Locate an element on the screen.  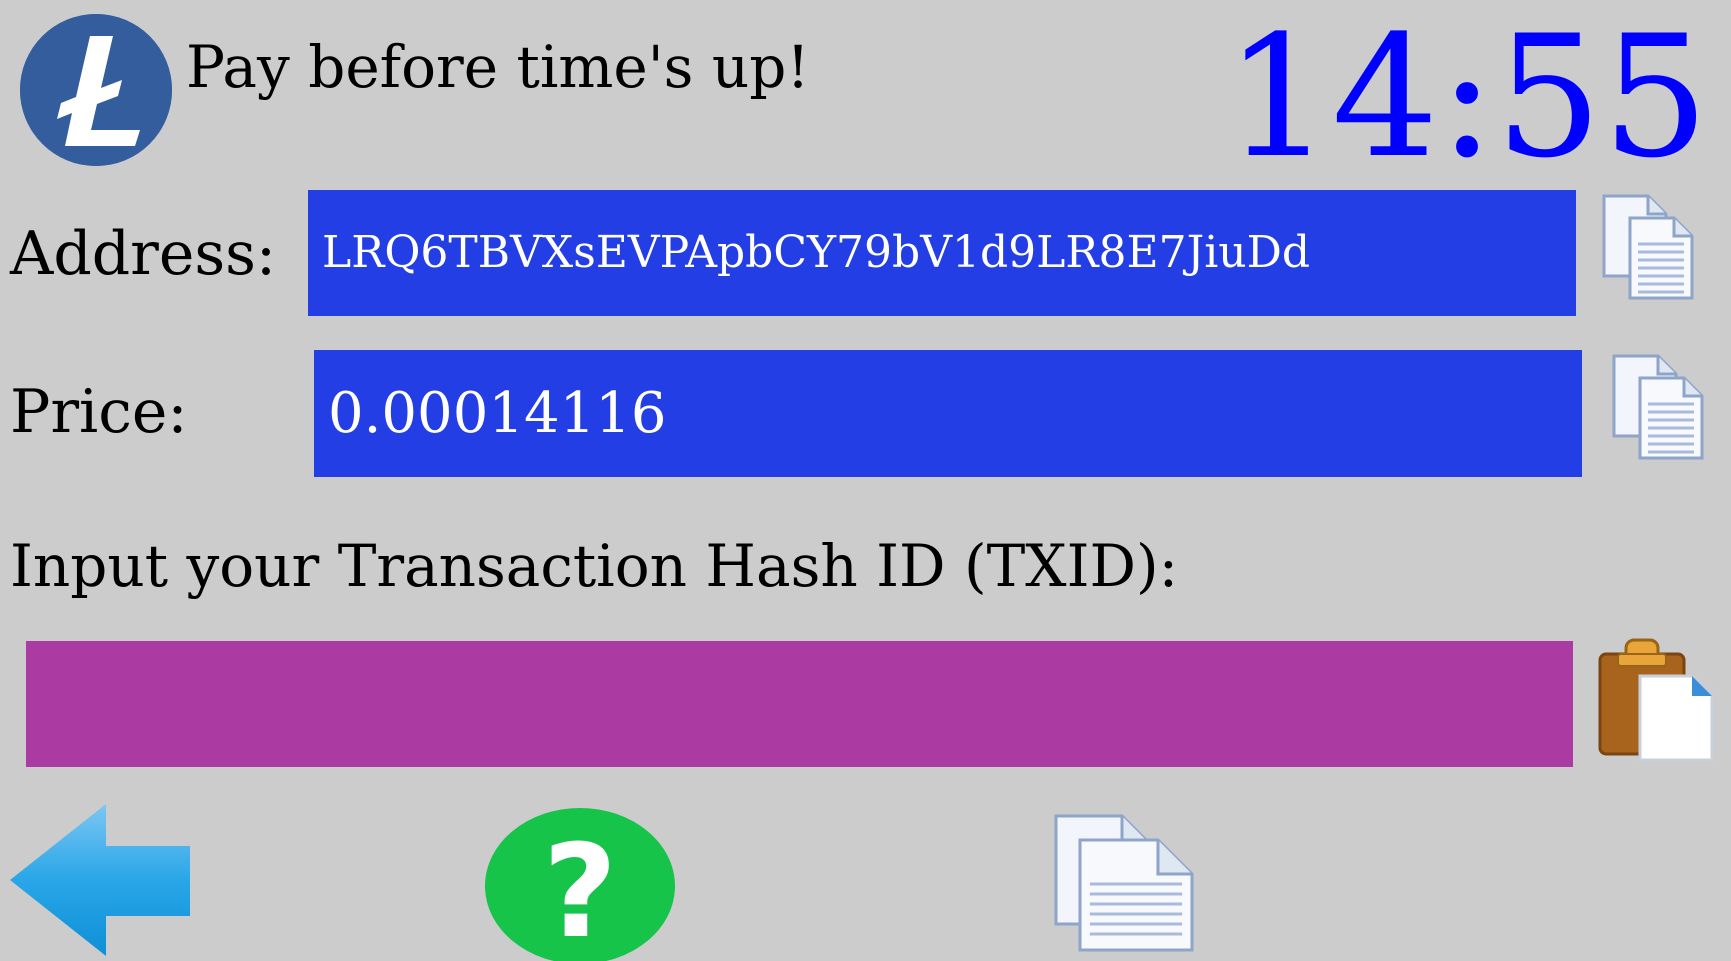
price-label: Price: is located at coordinates (99, 412).